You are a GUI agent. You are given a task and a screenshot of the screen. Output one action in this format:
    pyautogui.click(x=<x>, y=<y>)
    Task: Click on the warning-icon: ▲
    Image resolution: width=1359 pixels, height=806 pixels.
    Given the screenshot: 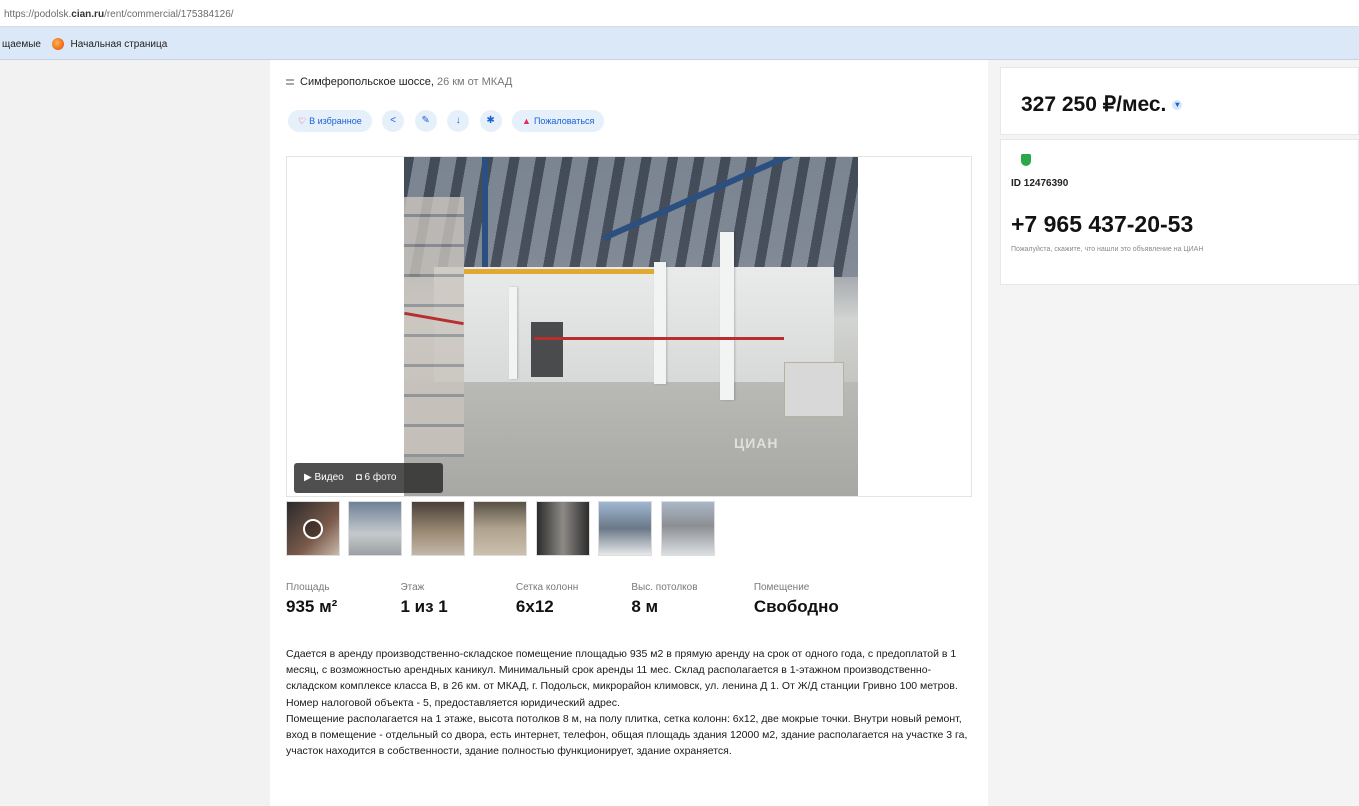 What is the action you would take?
    pyautogui.click(x=526, y=121)
    